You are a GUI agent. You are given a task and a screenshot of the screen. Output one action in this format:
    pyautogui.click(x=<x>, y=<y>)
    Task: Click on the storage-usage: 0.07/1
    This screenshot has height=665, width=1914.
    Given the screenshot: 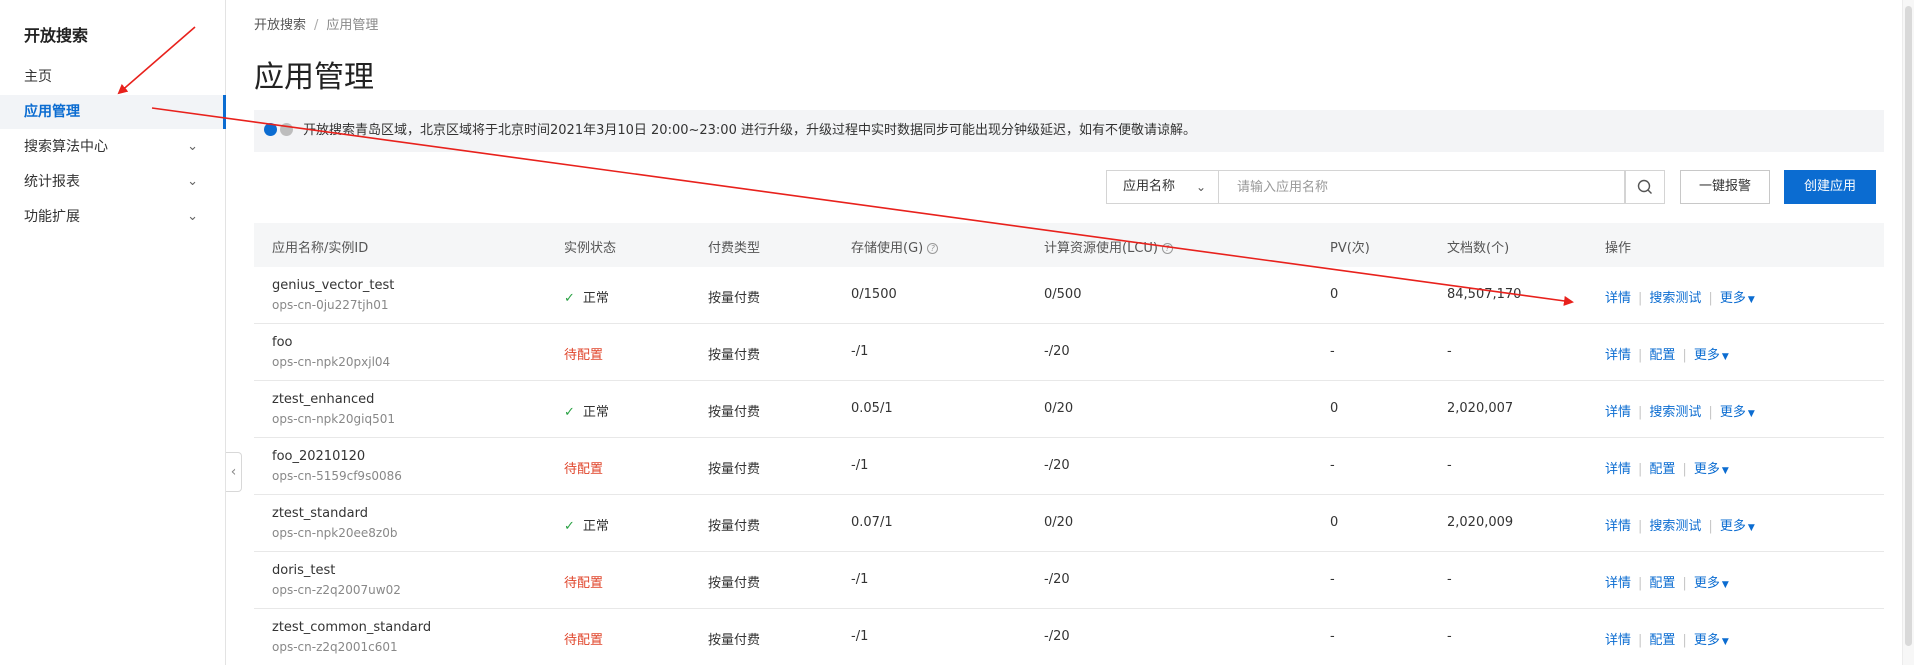 What is the action you would take?
    pyautogui.click(x=872, y=522)
    